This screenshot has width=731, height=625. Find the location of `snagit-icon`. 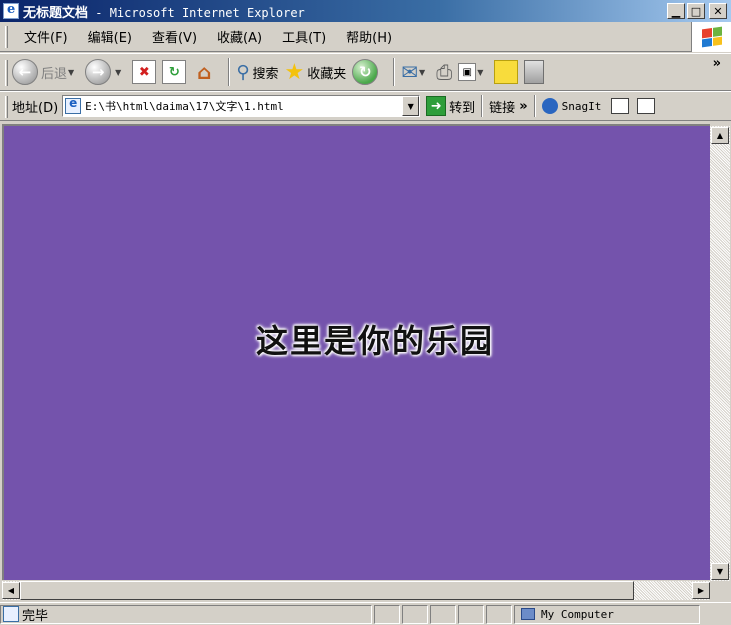

snagit-icon is located at coordinates (549, 106).